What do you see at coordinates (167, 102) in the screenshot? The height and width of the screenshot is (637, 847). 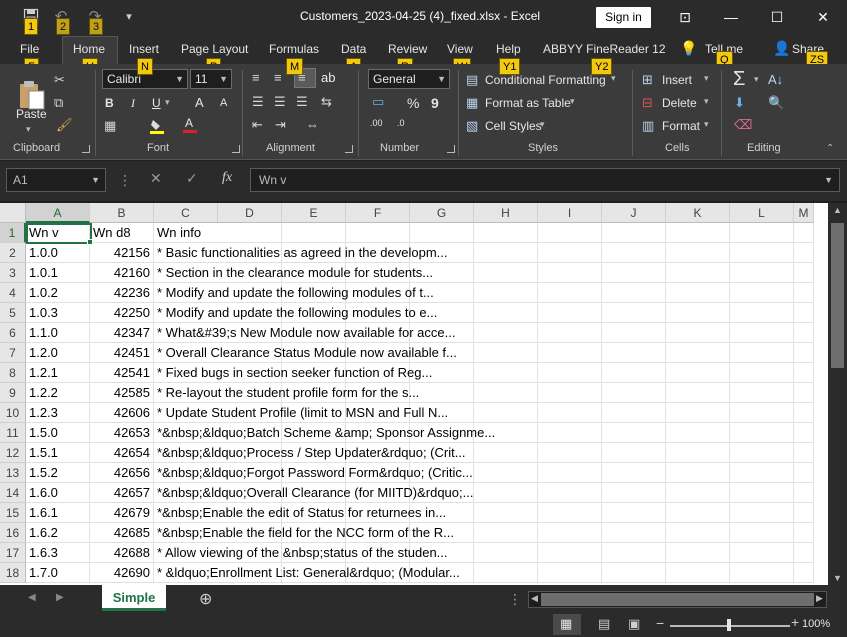 I see `underline-dropdown-icon: ▾` at bounding box center [167, 102].